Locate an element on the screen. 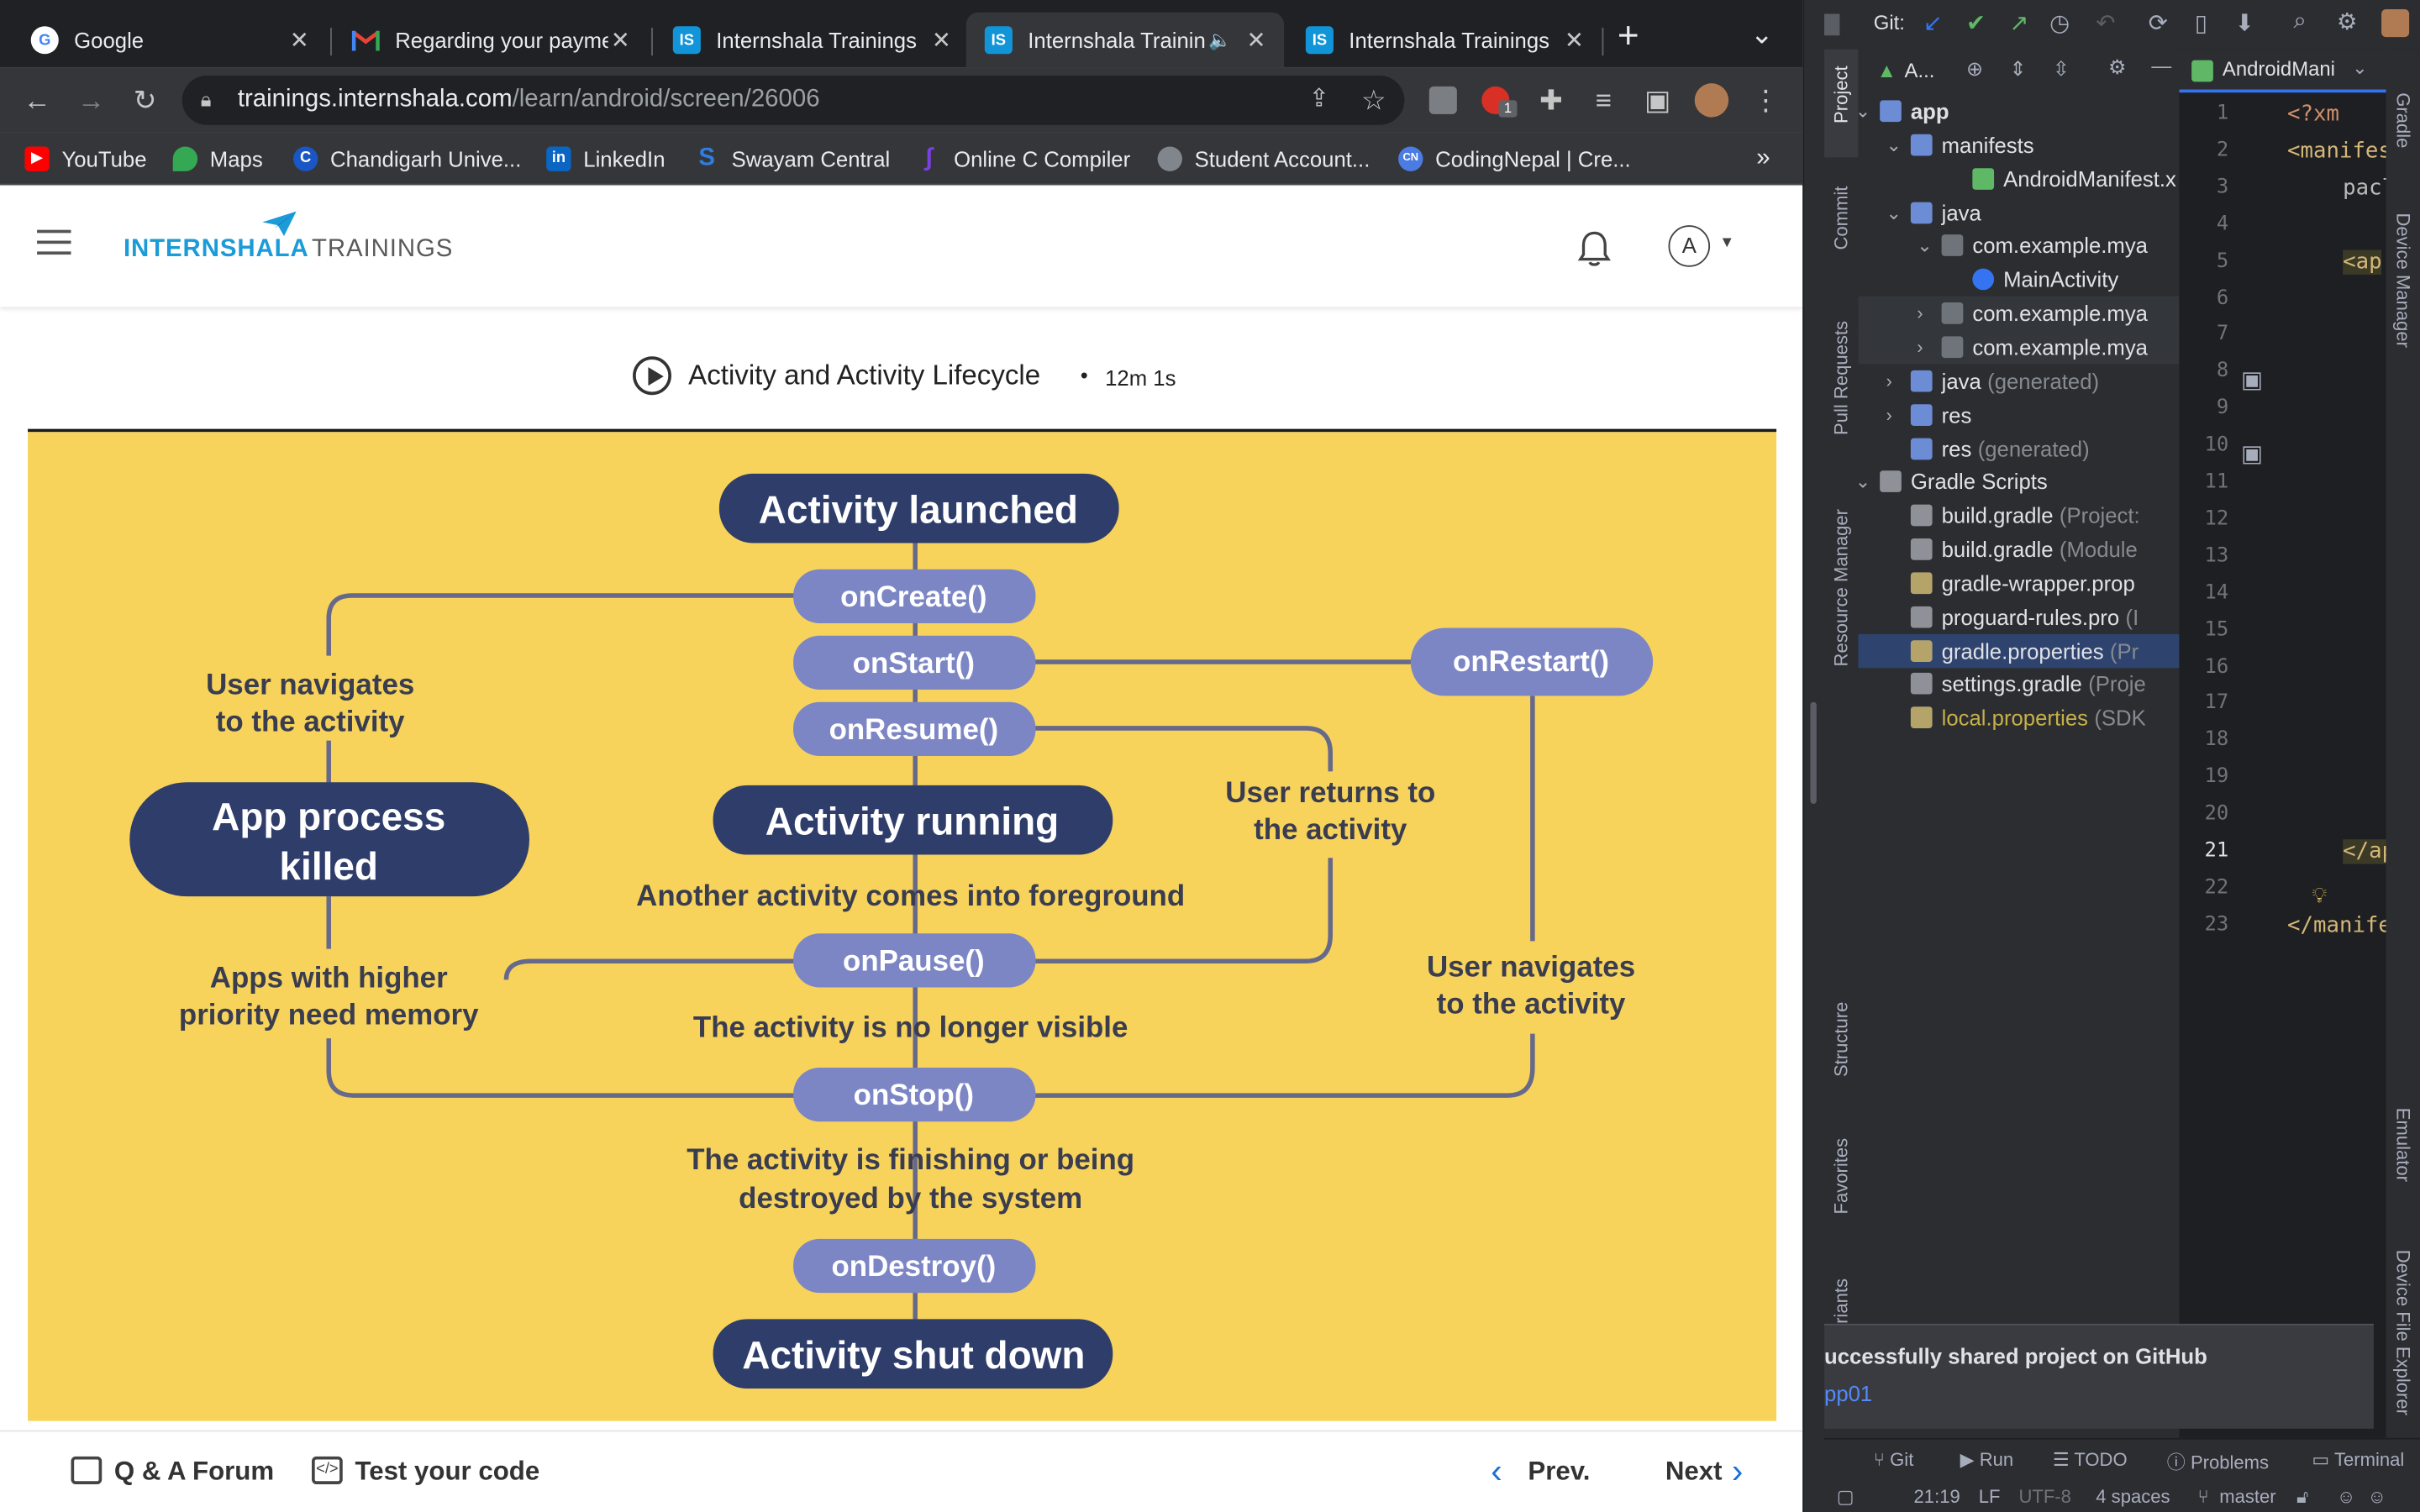 This screenshot has width=2420, height=1512. side-panel-icon: ▣ is located at coordinates (1657, 99).